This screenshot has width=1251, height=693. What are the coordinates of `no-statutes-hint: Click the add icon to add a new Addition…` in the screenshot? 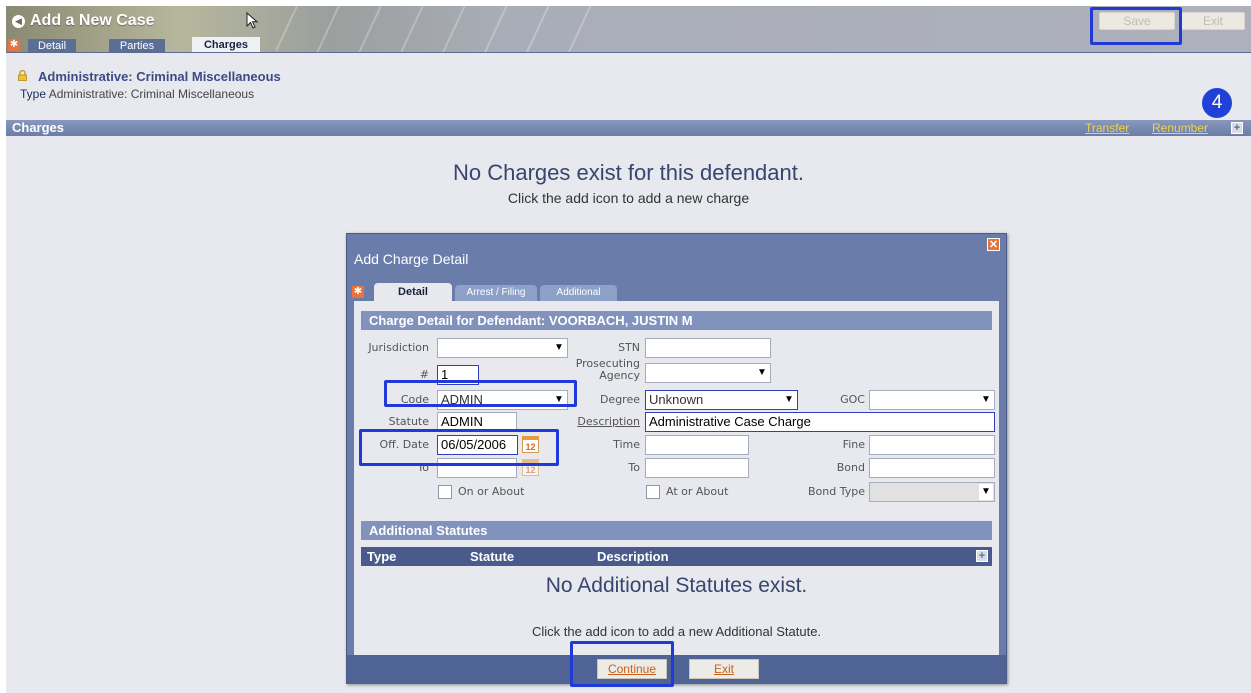 It's located at (676, 631).